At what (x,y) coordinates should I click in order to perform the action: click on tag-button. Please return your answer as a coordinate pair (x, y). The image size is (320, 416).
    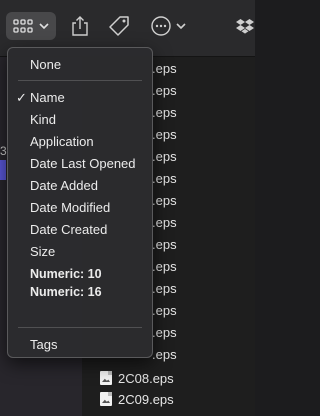
    Looking at the image, I should click on (119, 26).